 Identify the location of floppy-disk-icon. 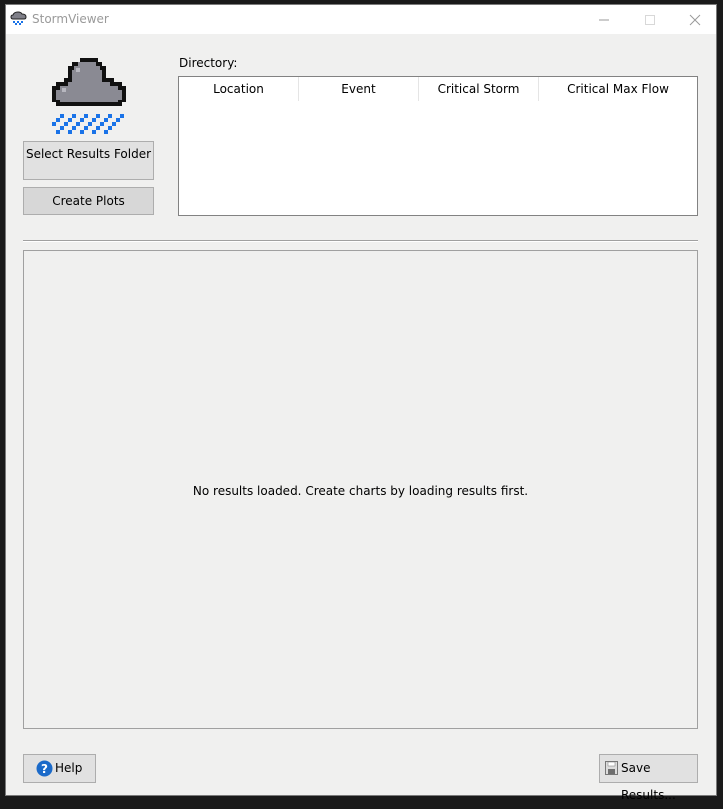
(611, 768).